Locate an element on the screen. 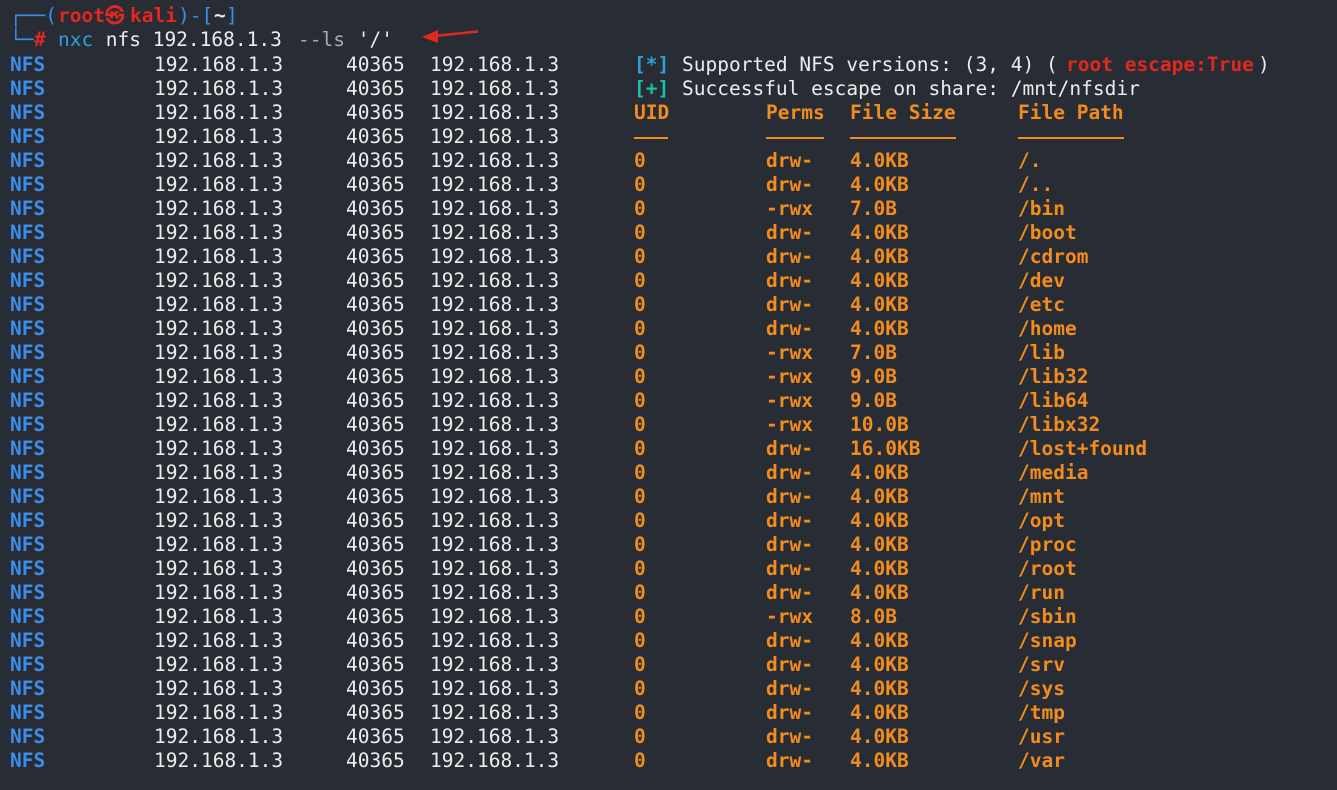  info-tail: ) is located at coordinates (1264, 64).